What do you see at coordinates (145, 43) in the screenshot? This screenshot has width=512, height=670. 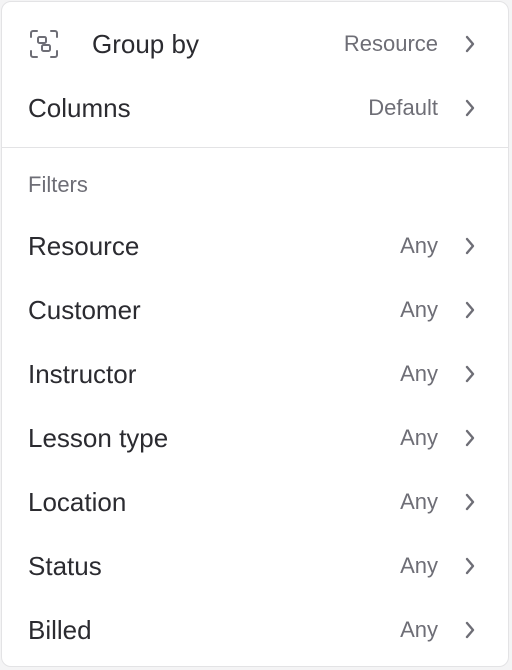 I see `group-by-label: Group by` at bounding box center [145, 43].